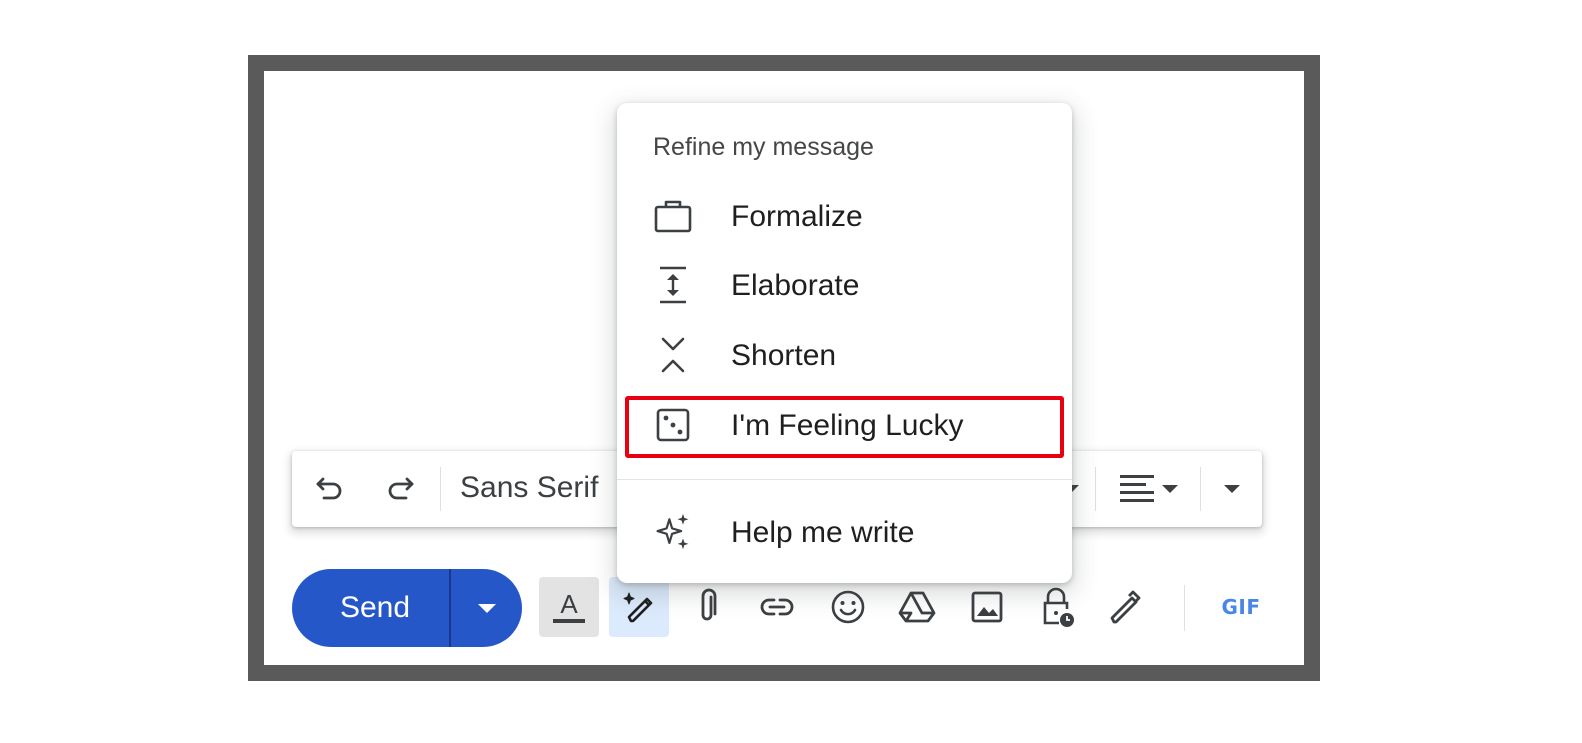 The height and width of the screenshot is (743, 1582). What do you see at coordinates (371, 608) in the screenshot?
I see `send-button: Send` at bounding box center [371, 608].